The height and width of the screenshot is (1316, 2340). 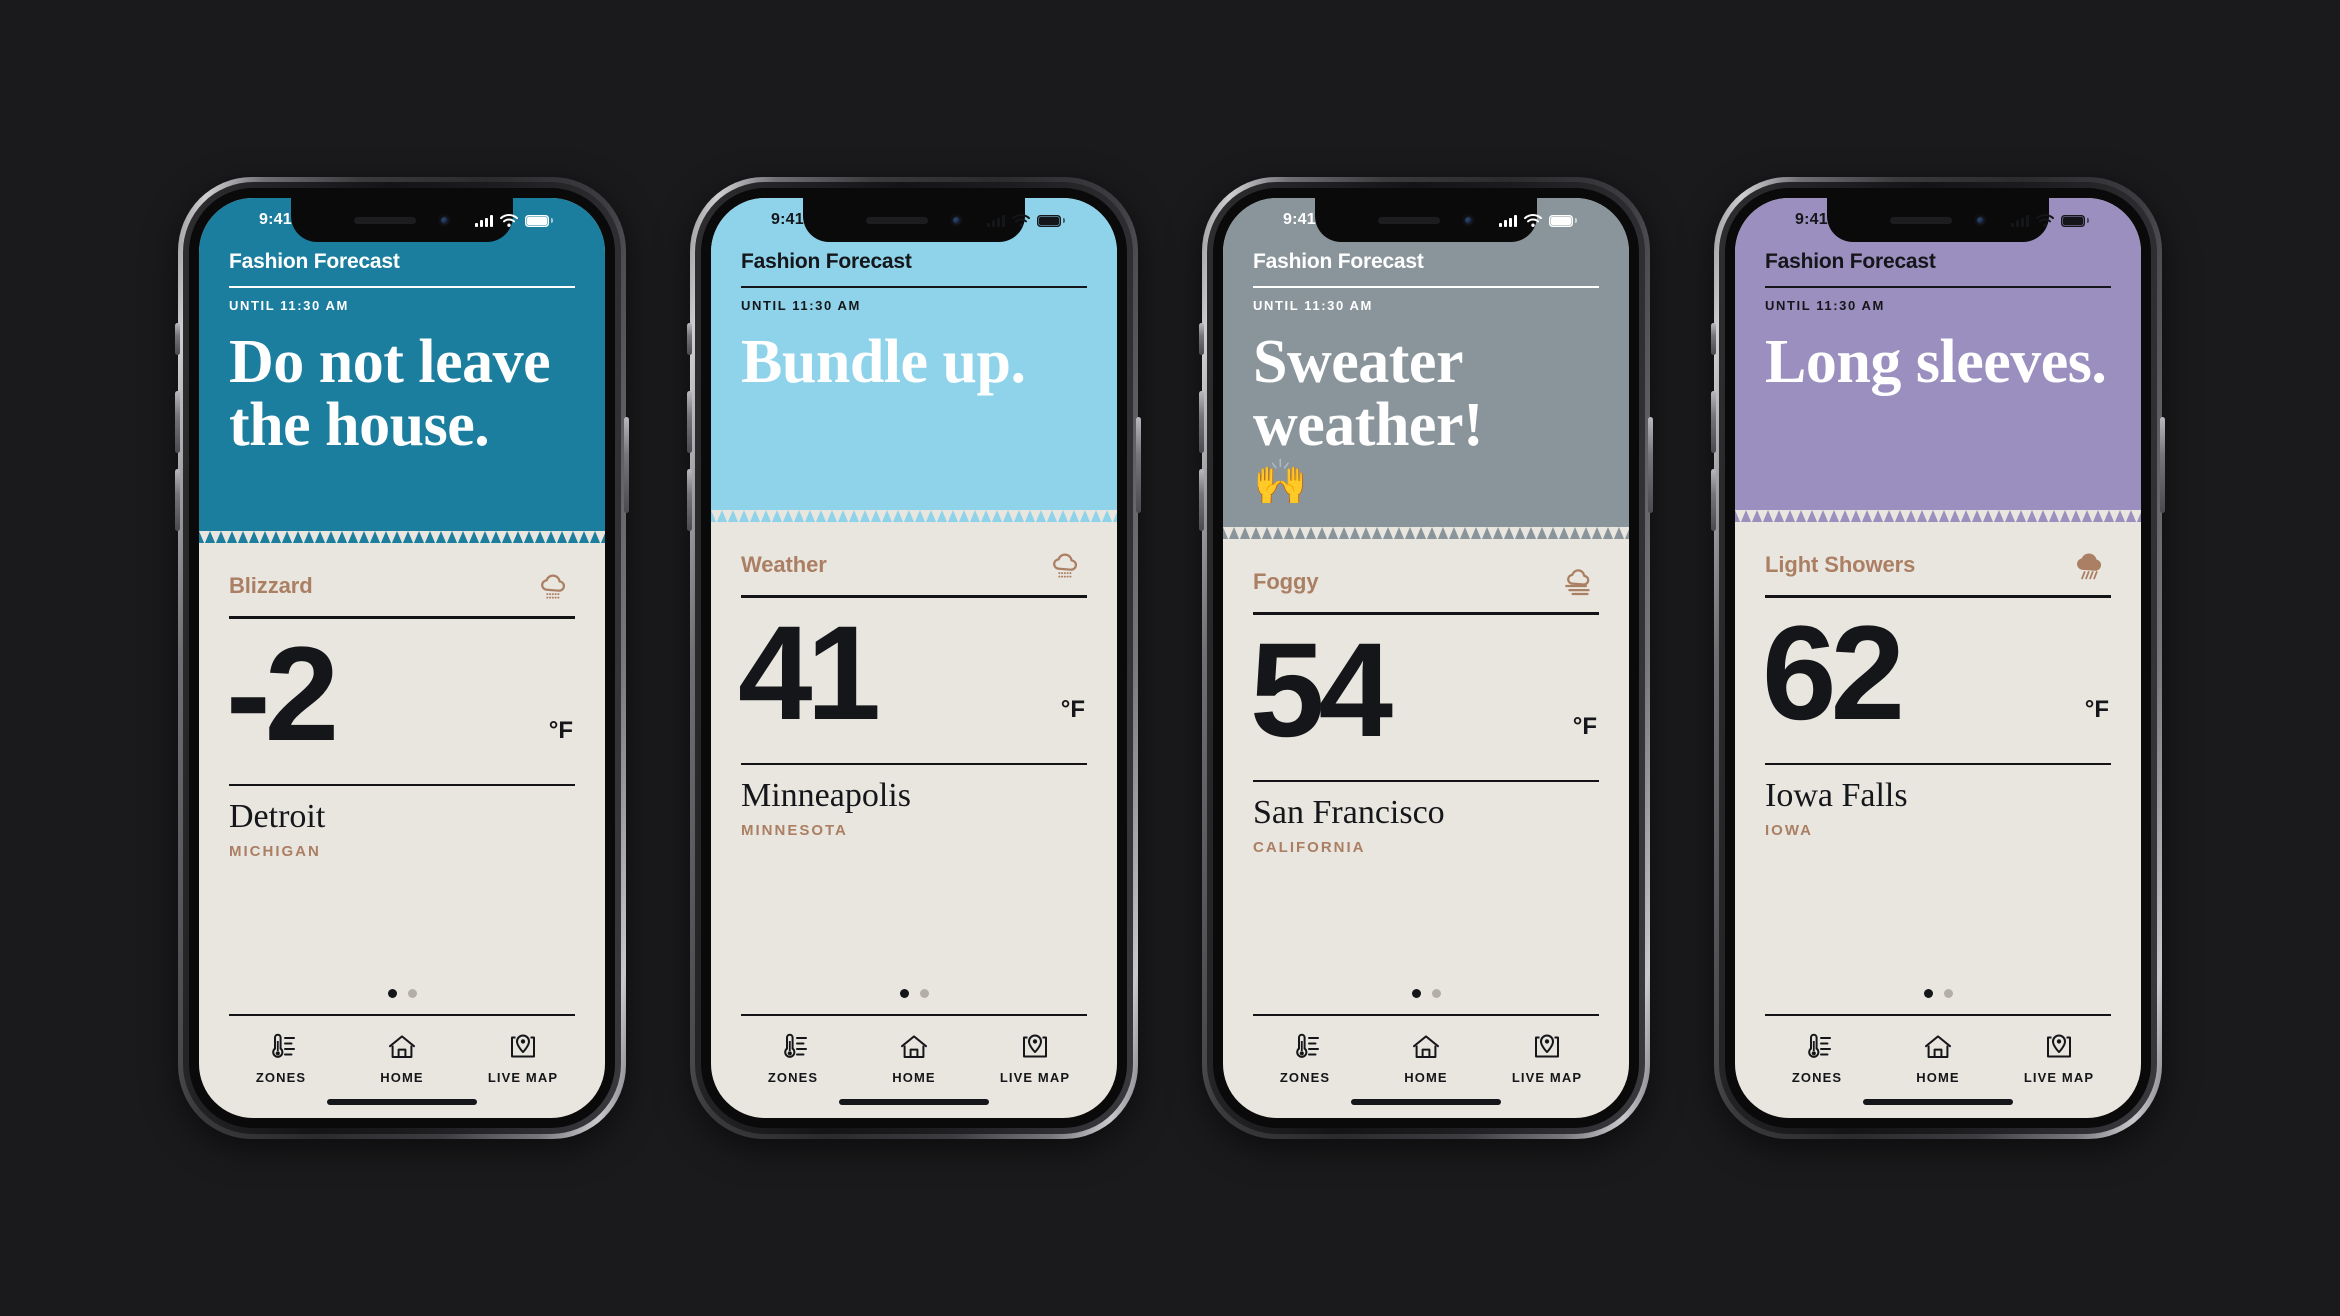 I want to click on forecast-emoji: 🙌, so click(x=1280, y=483).